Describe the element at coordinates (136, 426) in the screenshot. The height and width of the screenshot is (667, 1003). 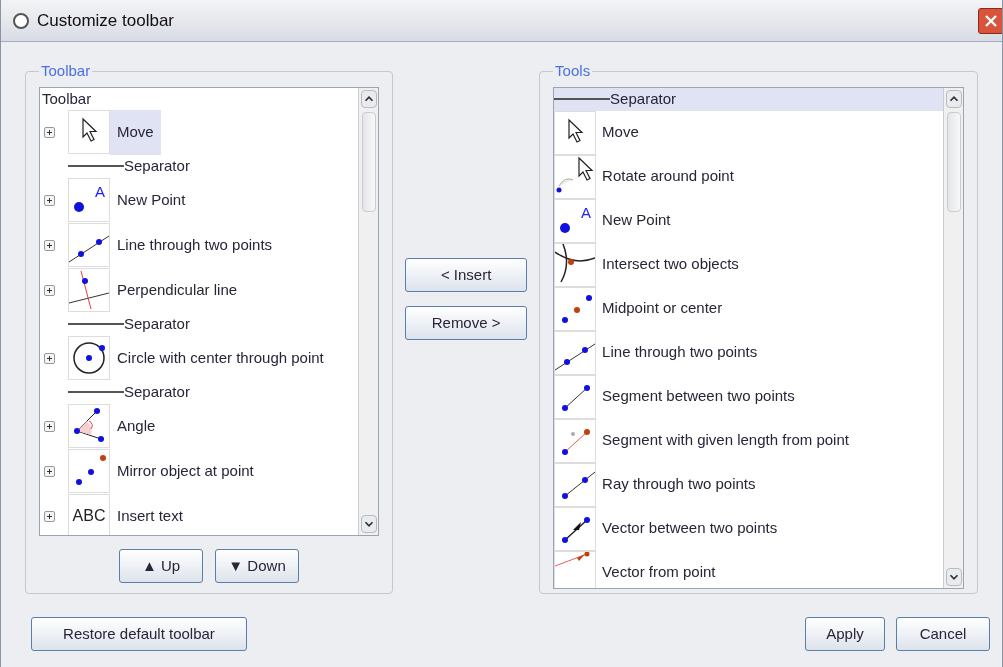
I see `tree-item: Angle` at that location.